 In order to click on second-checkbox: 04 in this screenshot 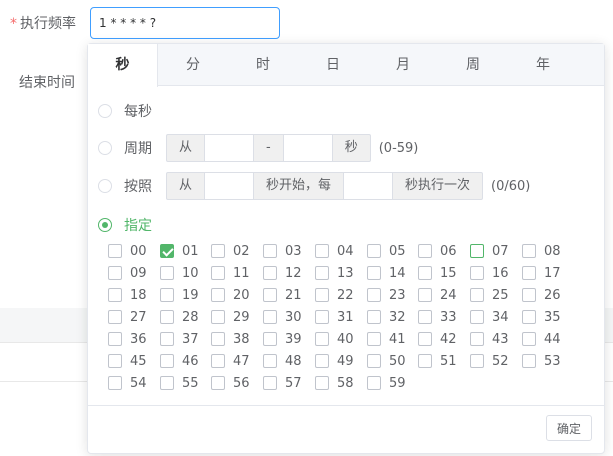, I will do `click(334, 251)`.